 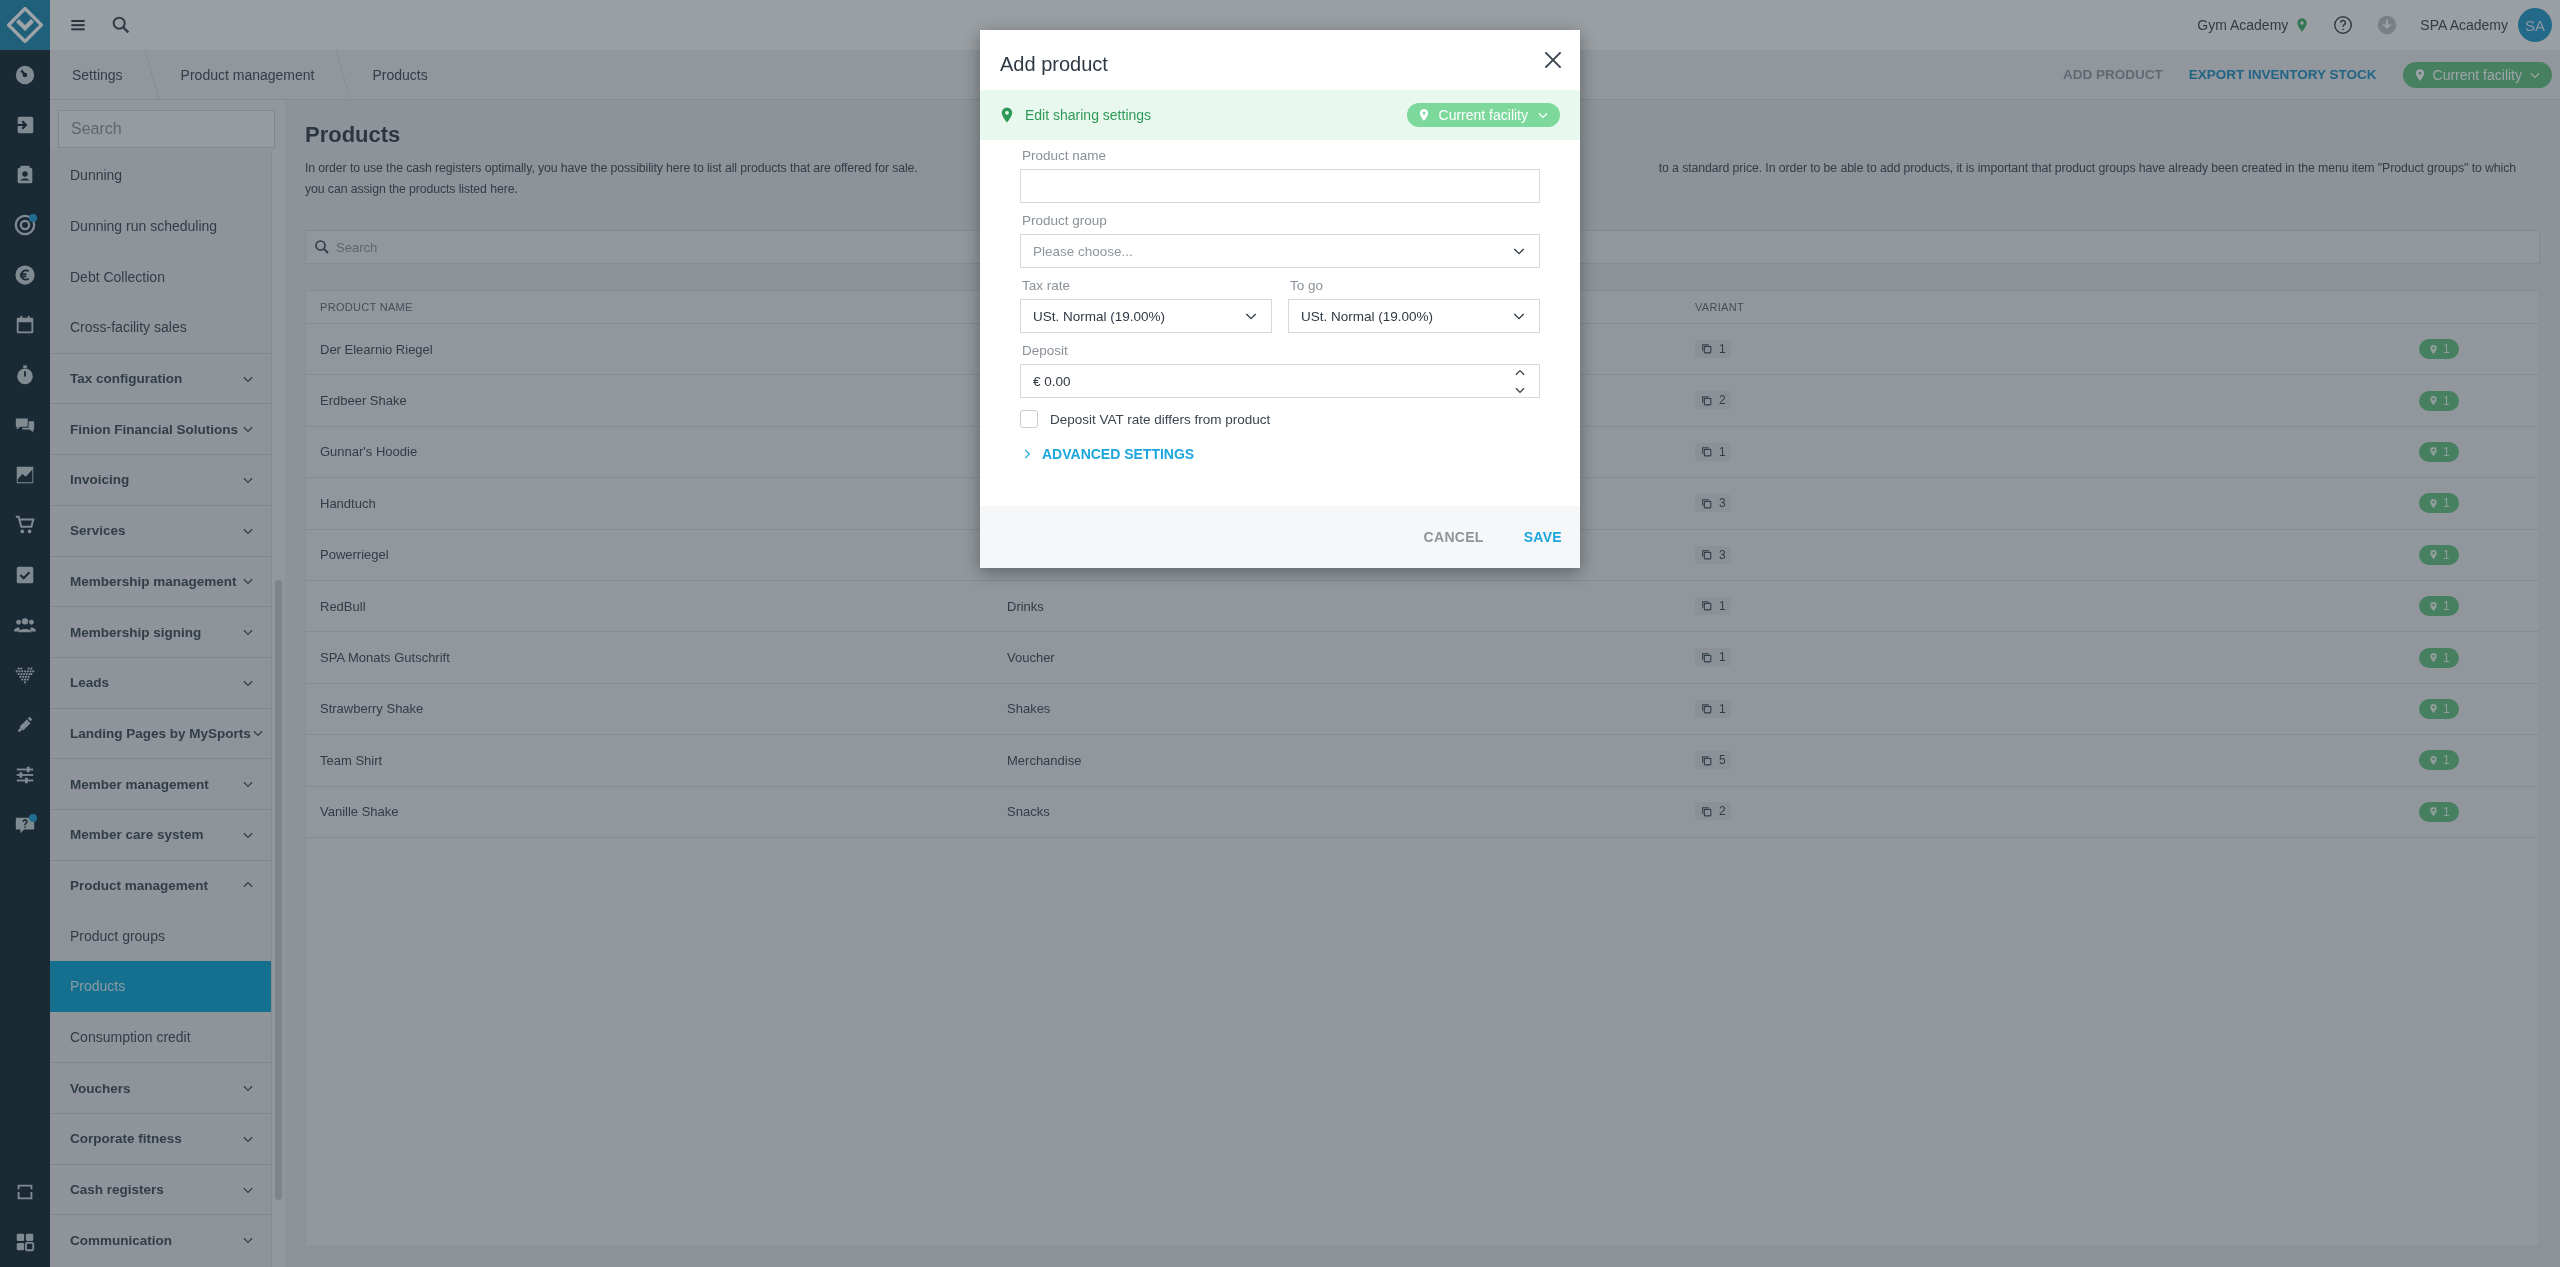 I want to click on field-label: Deposit, so click(x=1045, y=350).